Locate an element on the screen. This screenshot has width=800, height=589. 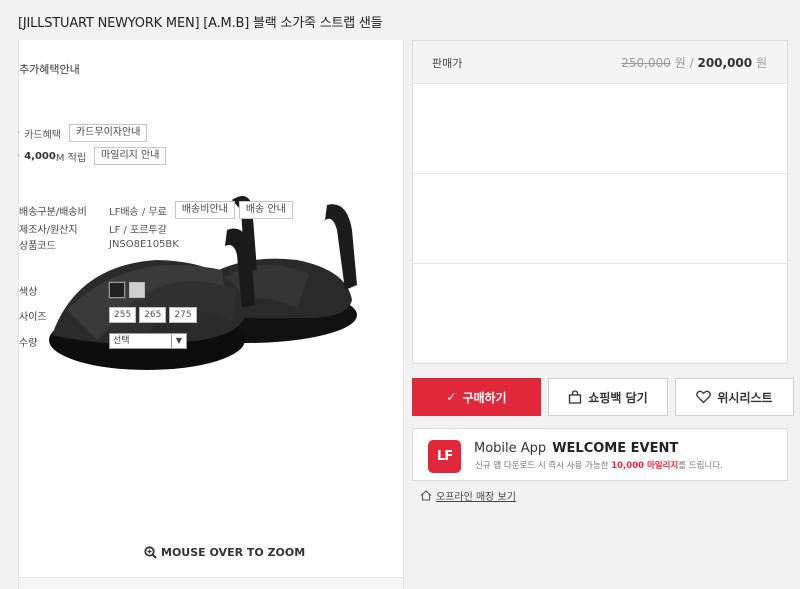
product-code-label: 상품코드 is located at coordinates (37, 246).